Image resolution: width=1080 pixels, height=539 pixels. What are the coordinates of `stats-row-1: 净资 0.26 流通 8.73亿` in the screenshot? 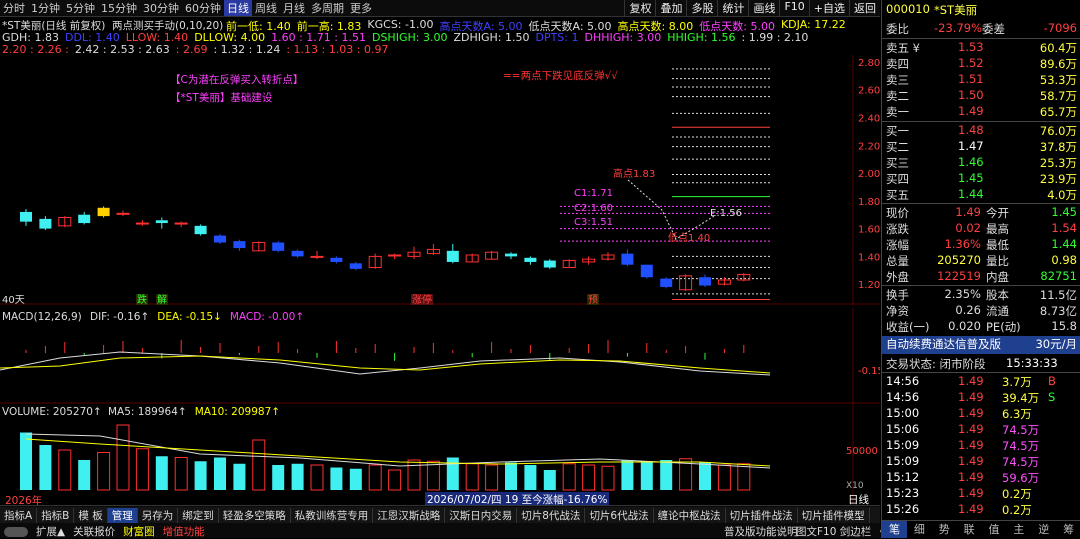 It's located at (981, 311).